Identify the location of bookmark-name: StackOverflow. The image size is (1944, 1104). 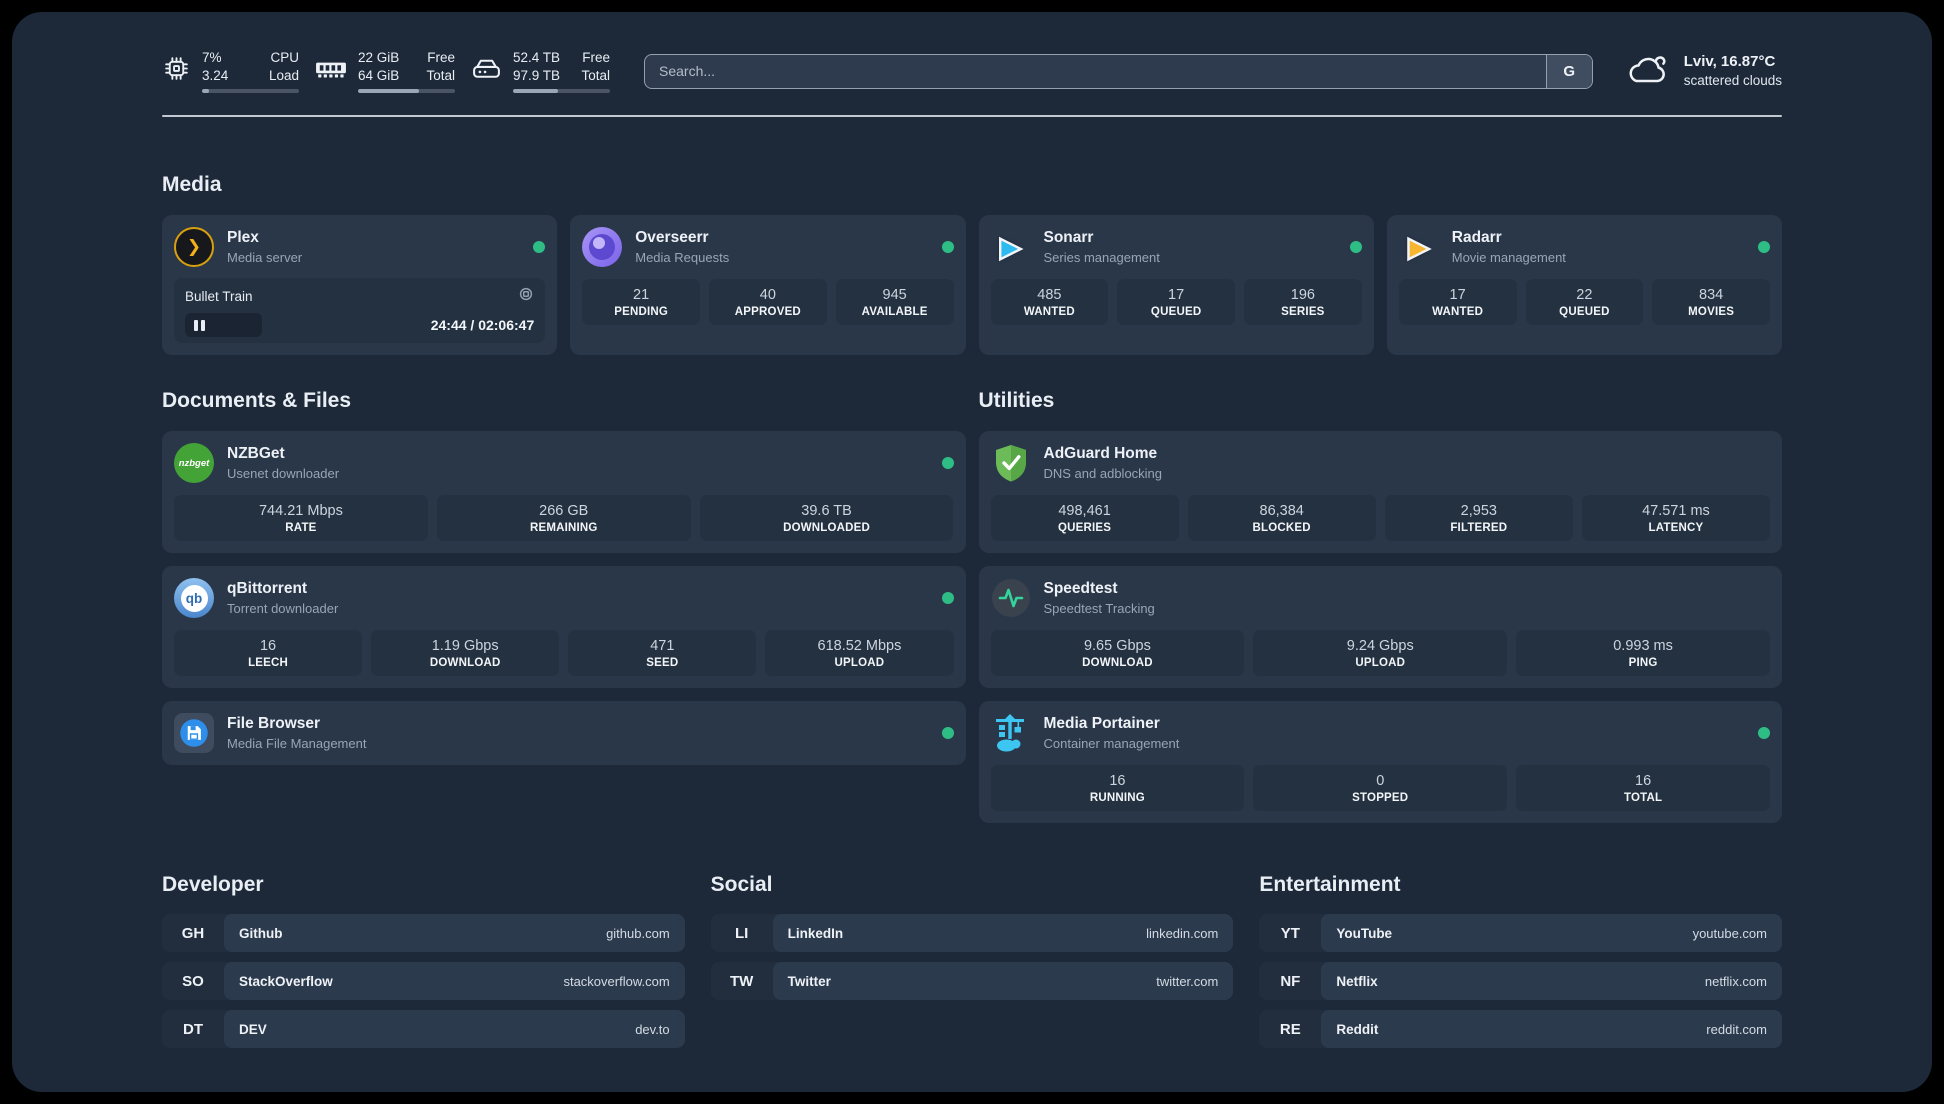
(286, 981).